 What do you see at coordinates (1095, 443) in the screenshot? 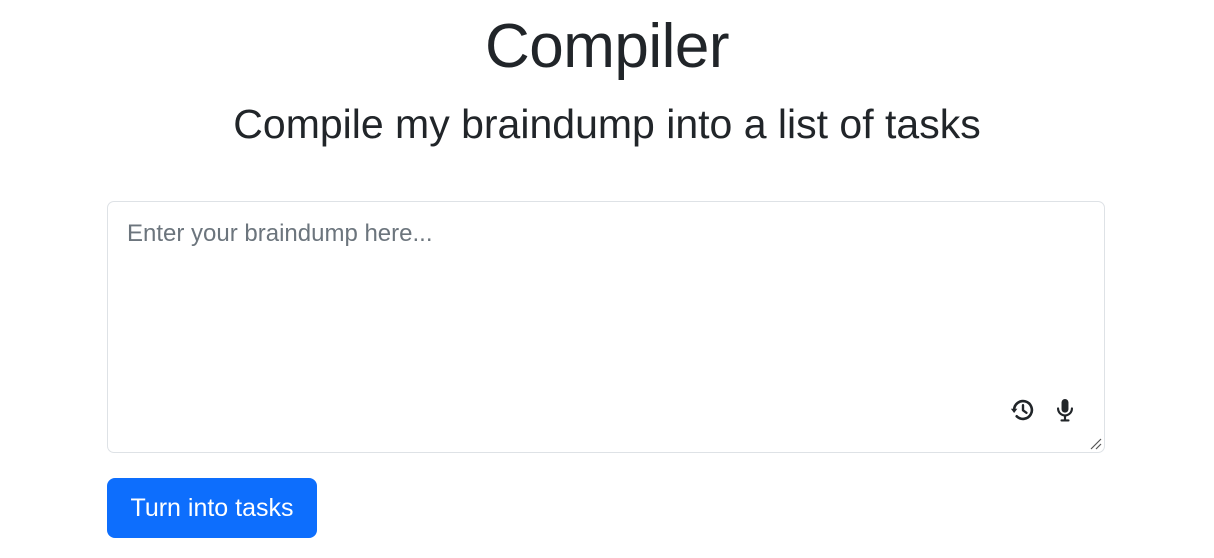
I see `resize-handle-icon` at bounding box center [1095, 443].